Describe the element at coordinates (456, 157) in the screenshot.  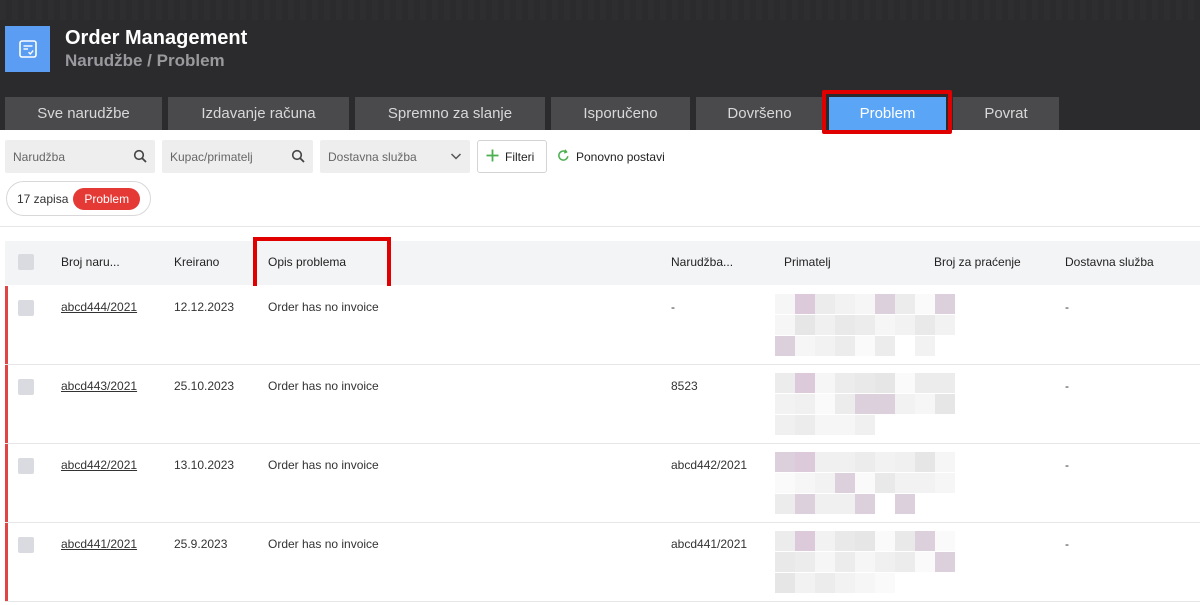
I see `chevron-down-icon` at that location.